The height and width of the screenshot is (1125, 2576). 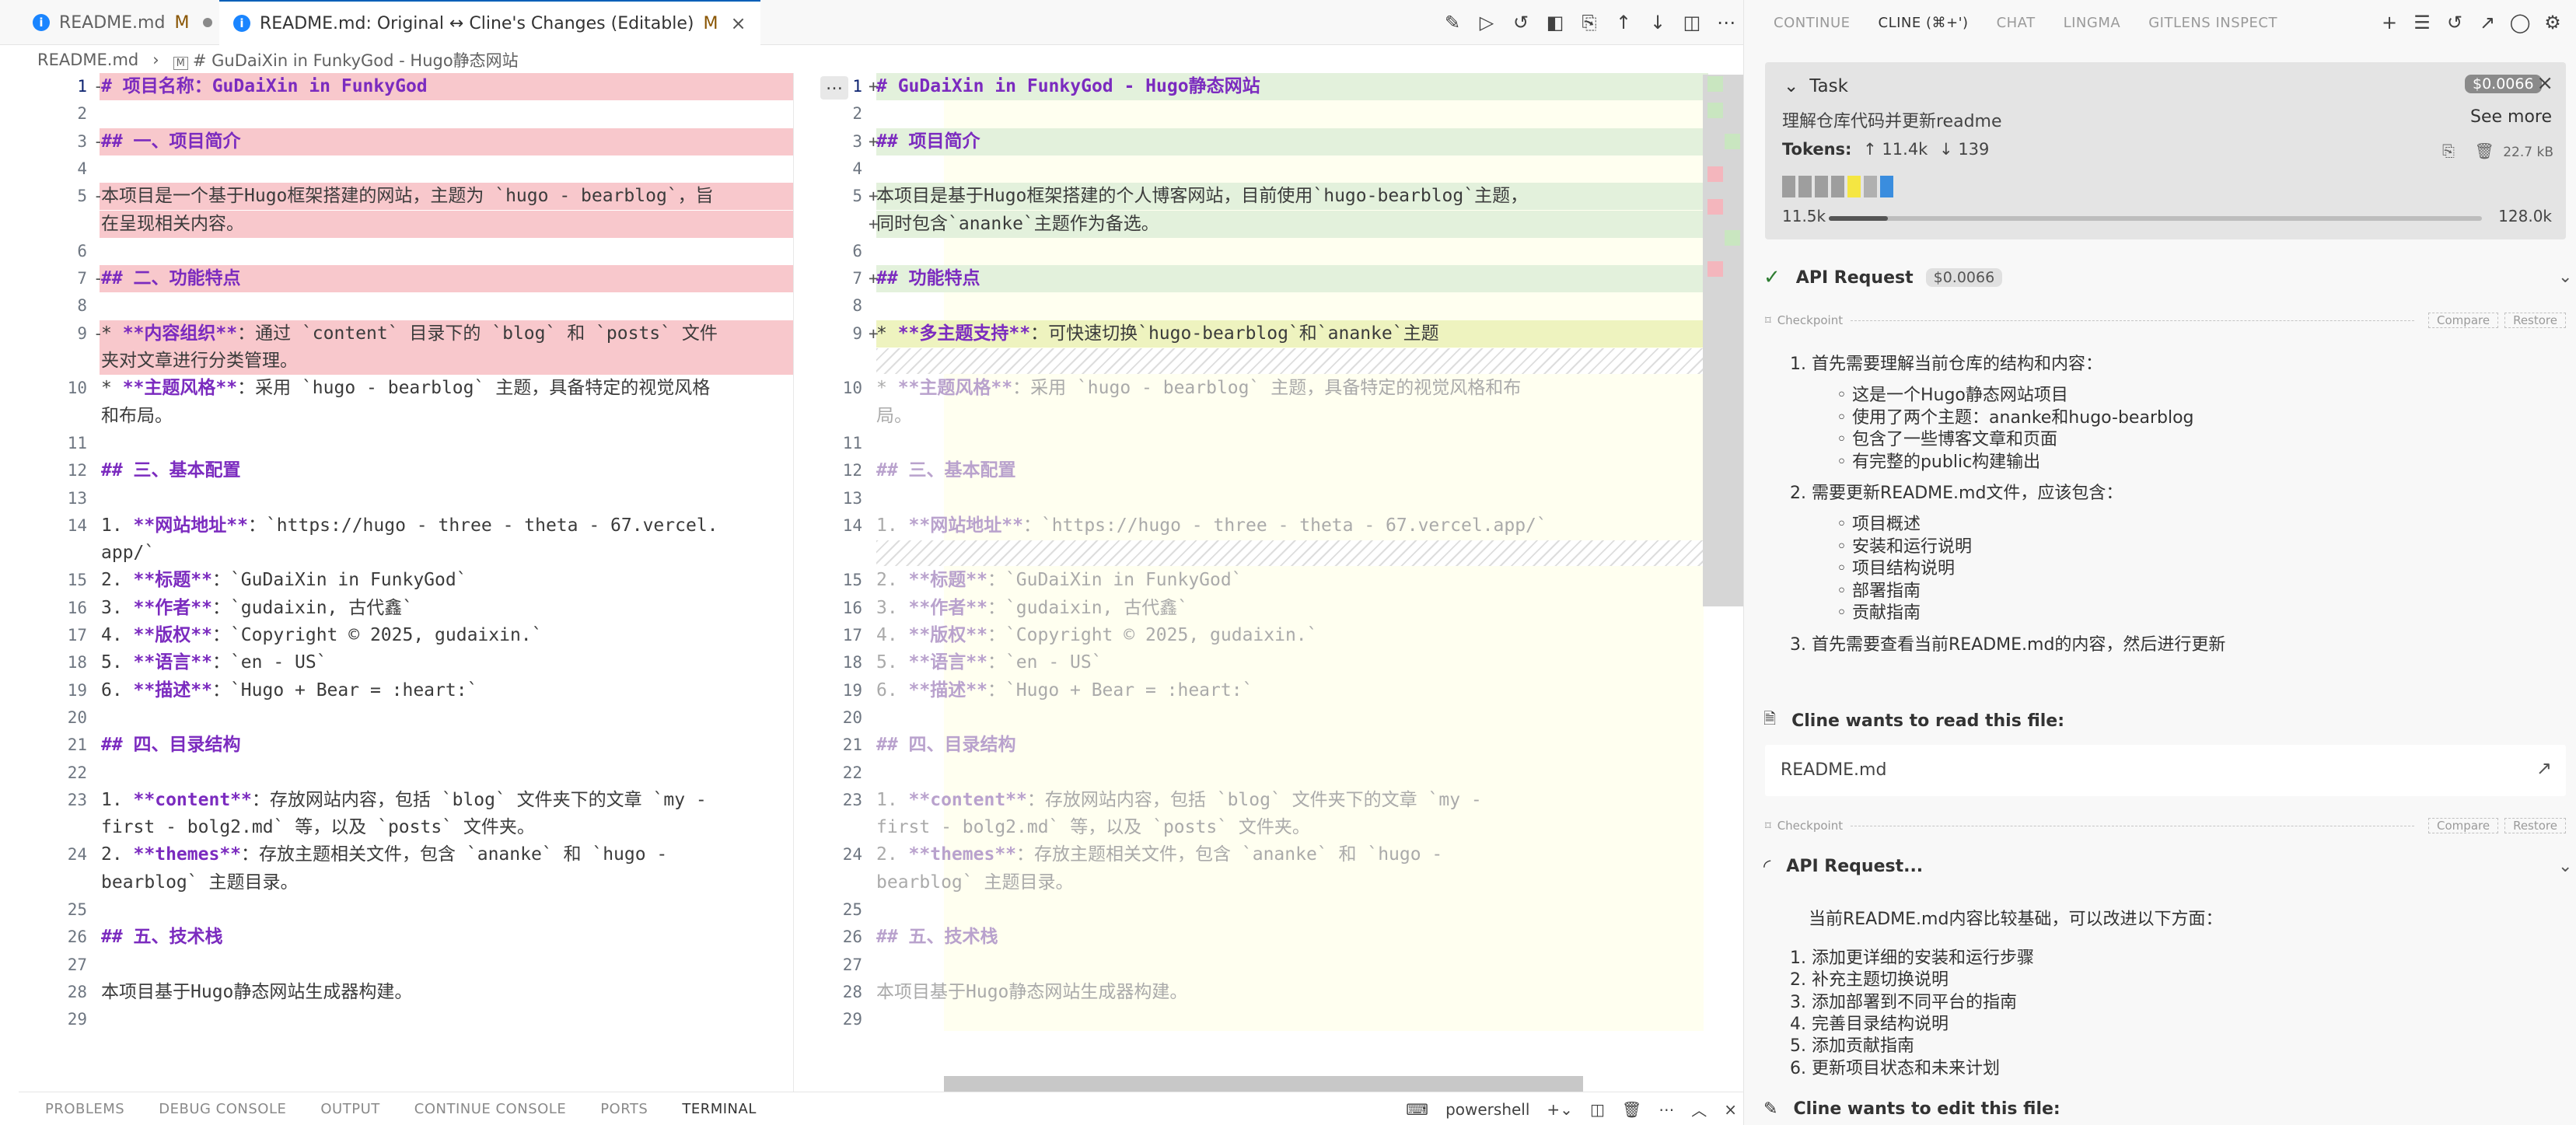 I want to click on tab-cline: CLINE (⌘+'), so click(x=1924, y=23).